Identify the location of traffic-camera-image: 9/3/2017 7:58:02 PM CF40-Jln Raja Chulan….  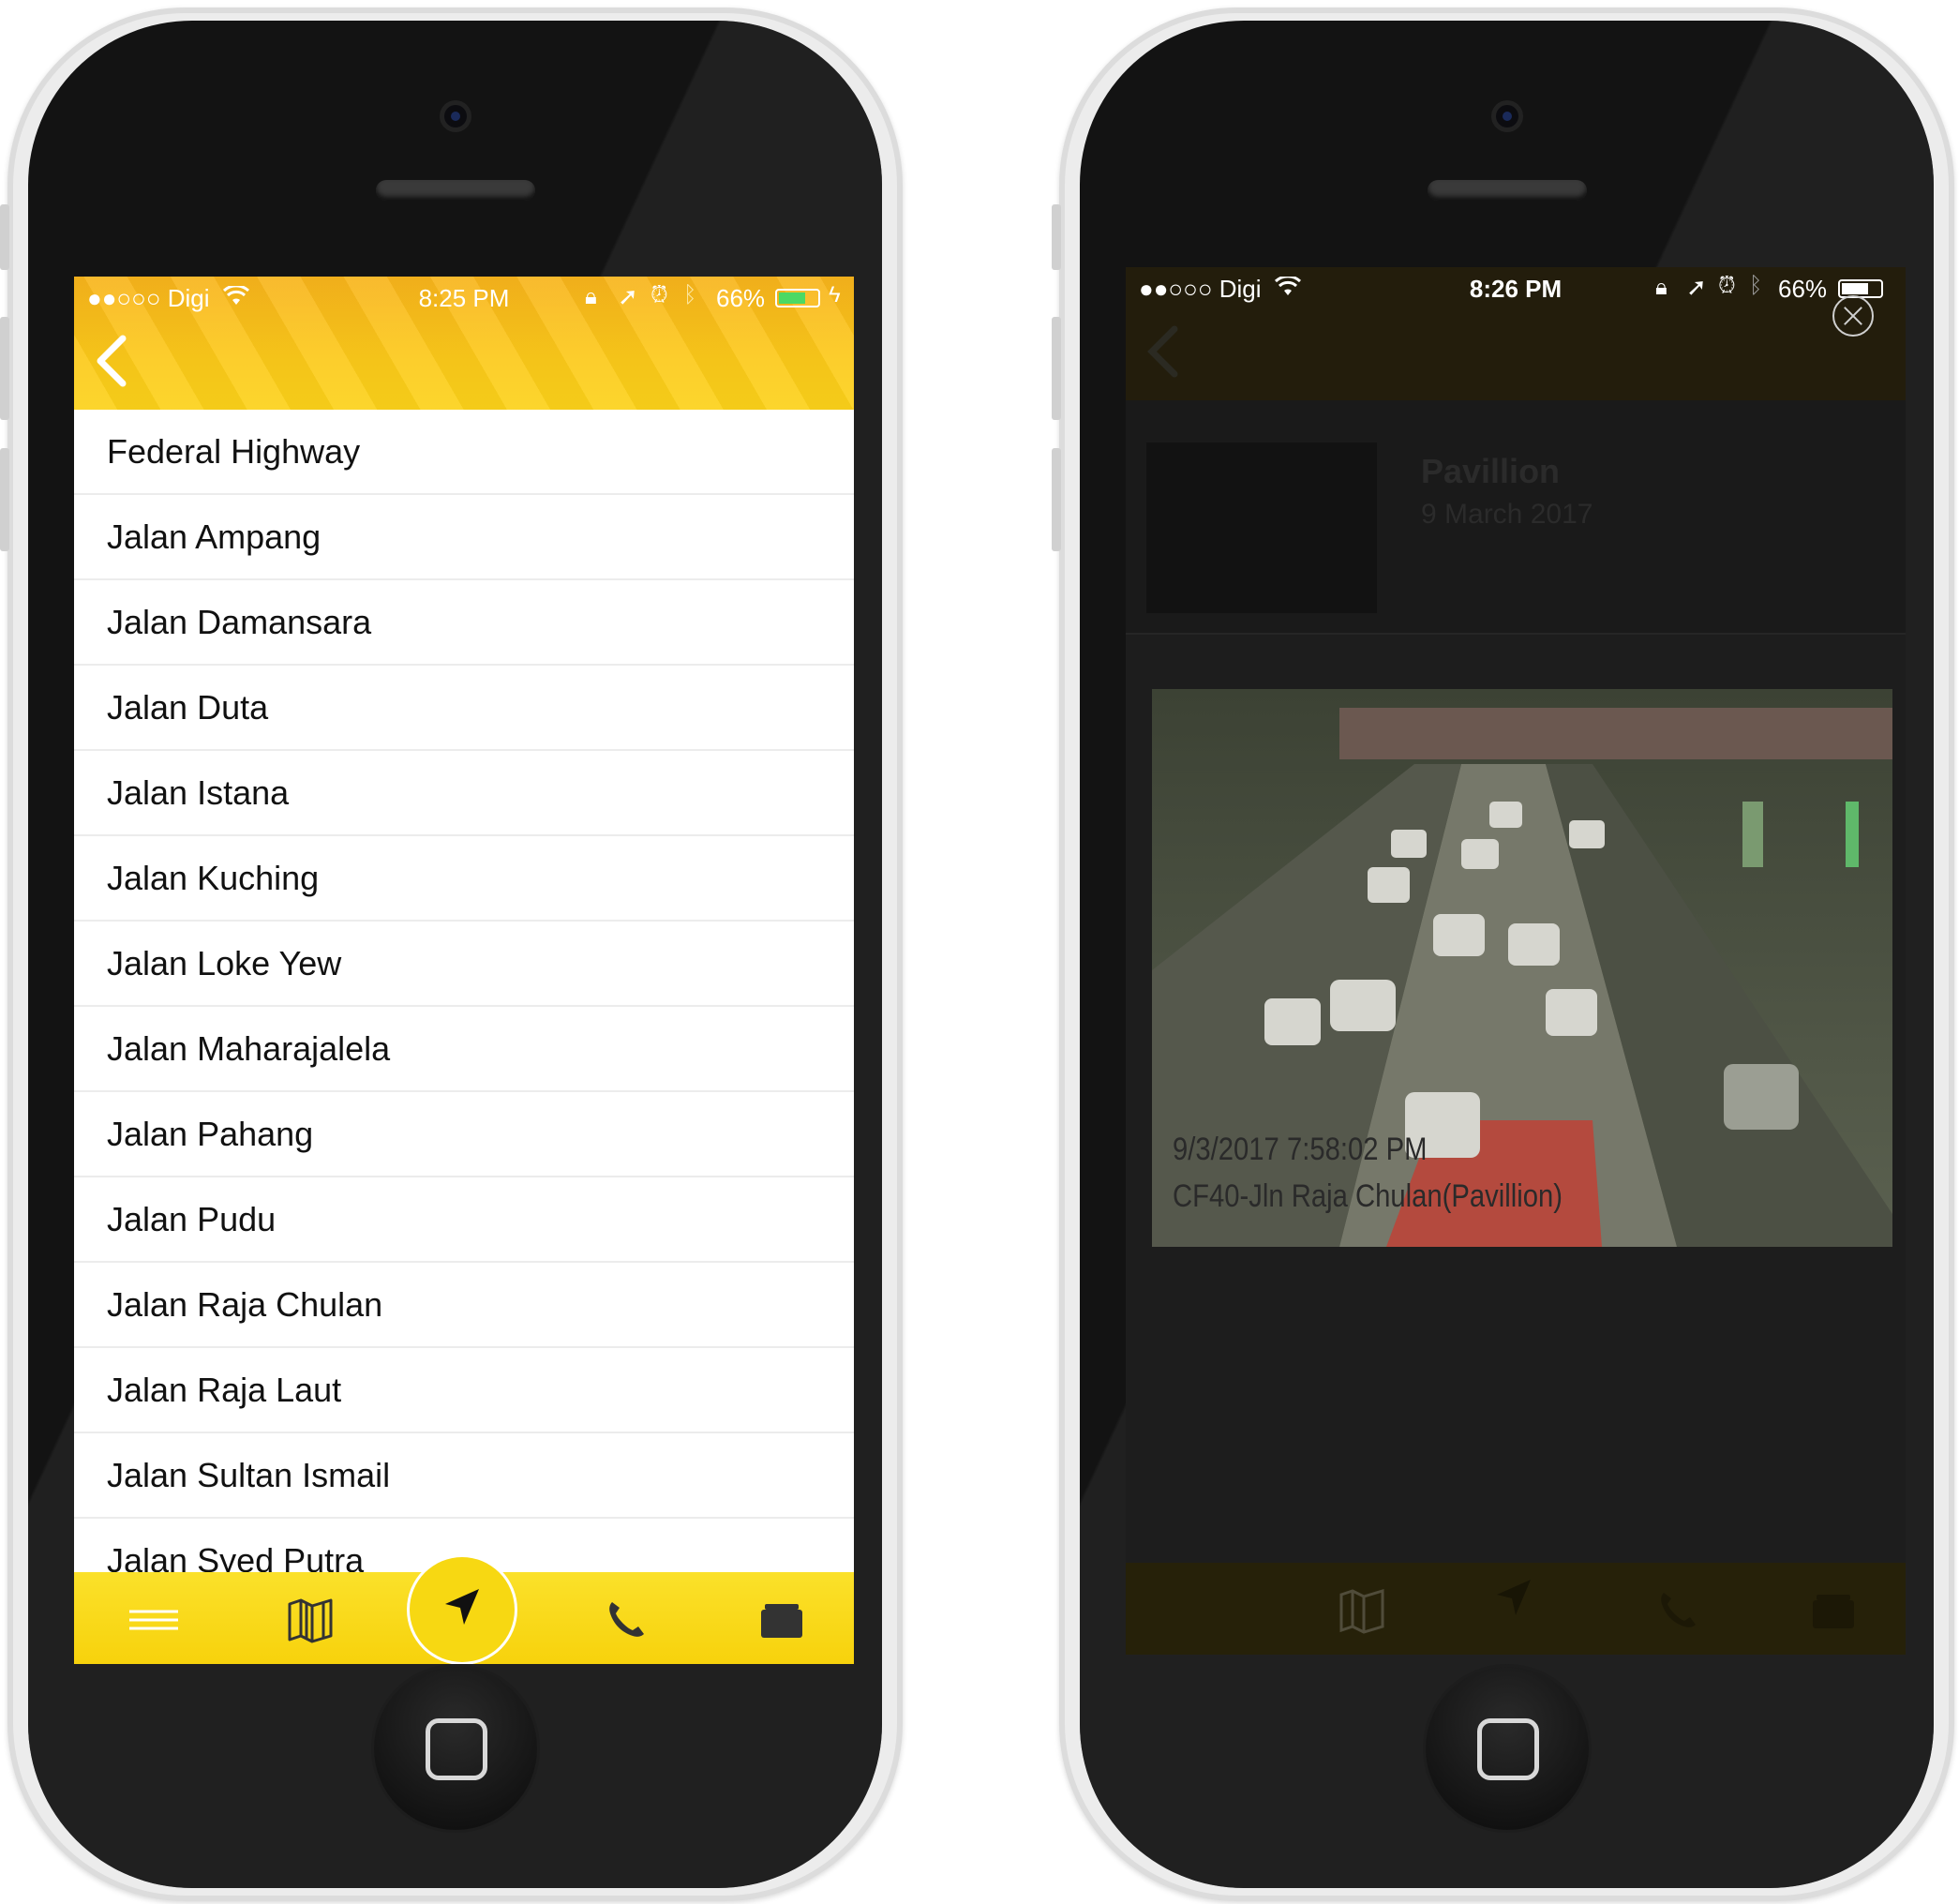
(1522, 968).